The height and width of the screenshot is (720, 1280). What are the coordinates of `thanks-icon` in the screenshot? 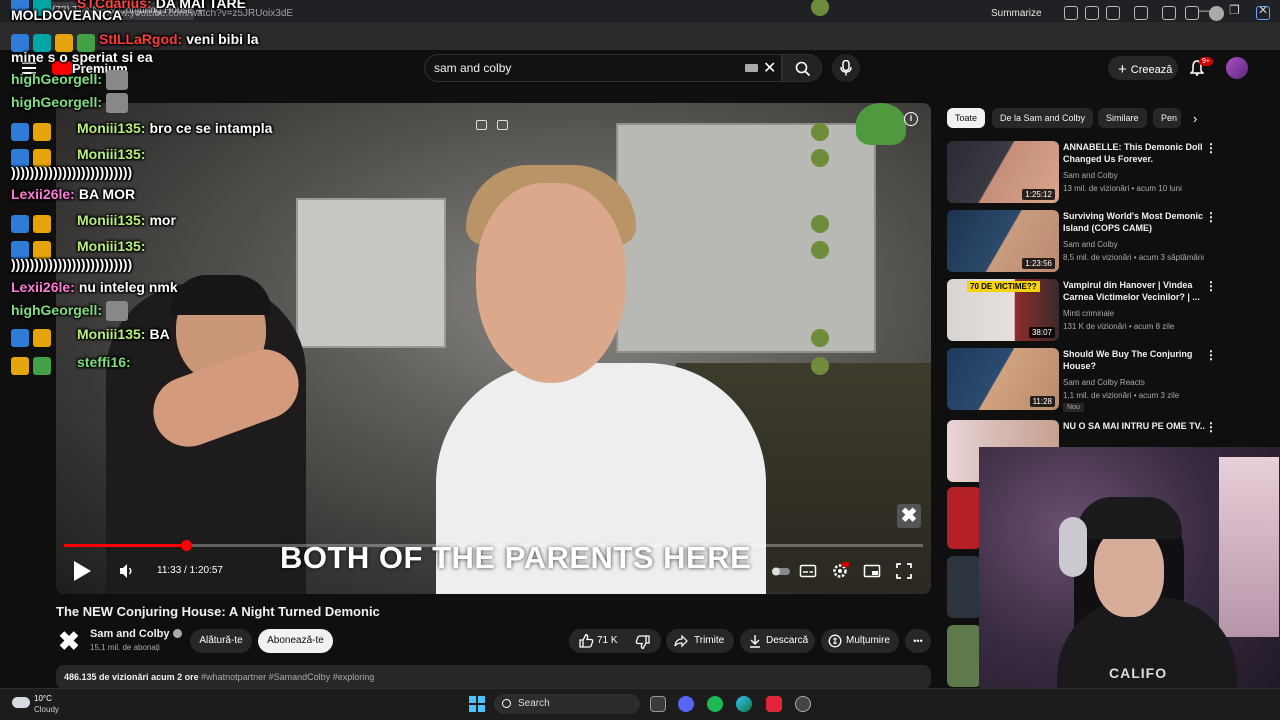 It's located at (835, 641).